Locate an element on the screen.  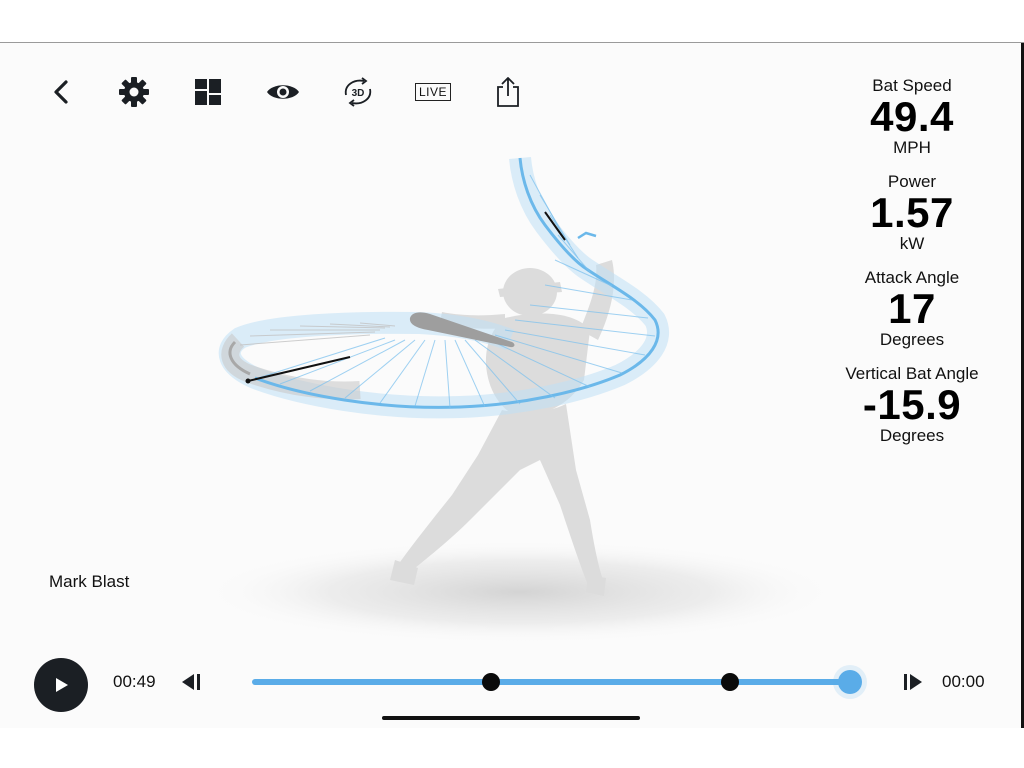
metric-unit: kW is located at coordinates (912, 243).